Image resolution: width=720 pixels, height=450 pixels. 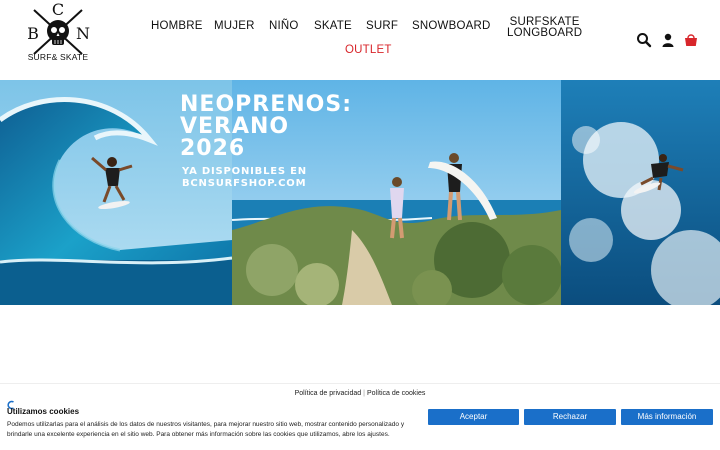 What do you see at coordinates (570, 417) in the screenshot?
I see `reject-cookies-button: Rechazar` at bounding box center [570, 417].